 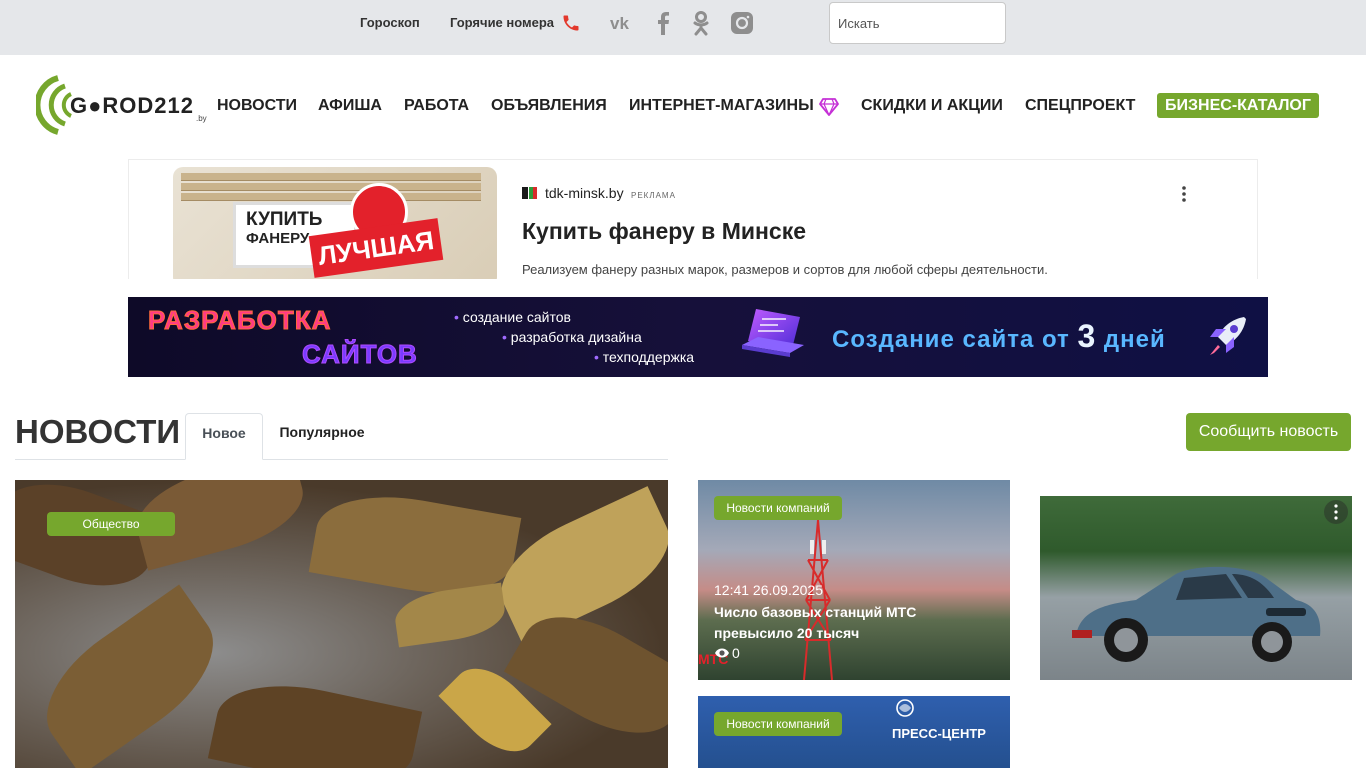 What do you see at coordinates (999, 336) in the screenshot?
I see `banner-cta: Создание сайта от 3 дней` at bounding box center [999, 336].